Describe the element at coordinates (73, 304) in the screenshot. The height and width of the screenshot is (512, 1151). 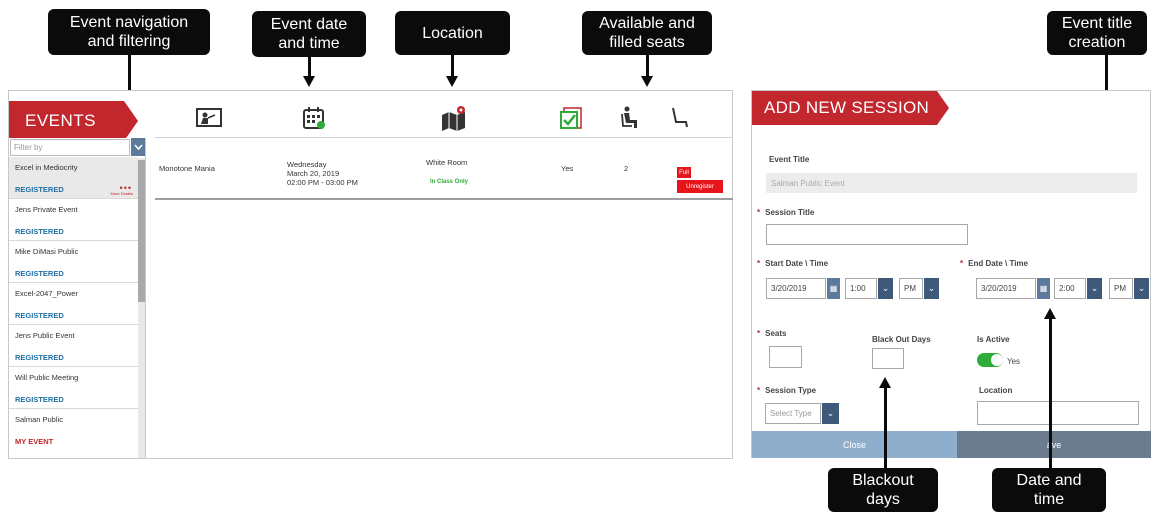
I see `list-item: Excel-2047_Power REGISTERED` at that location.